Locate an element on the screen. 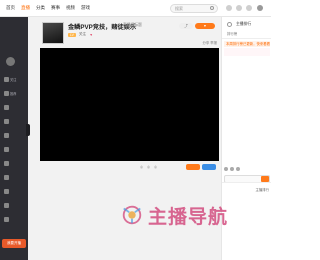  music-icon is located at coordinates (6, 149).